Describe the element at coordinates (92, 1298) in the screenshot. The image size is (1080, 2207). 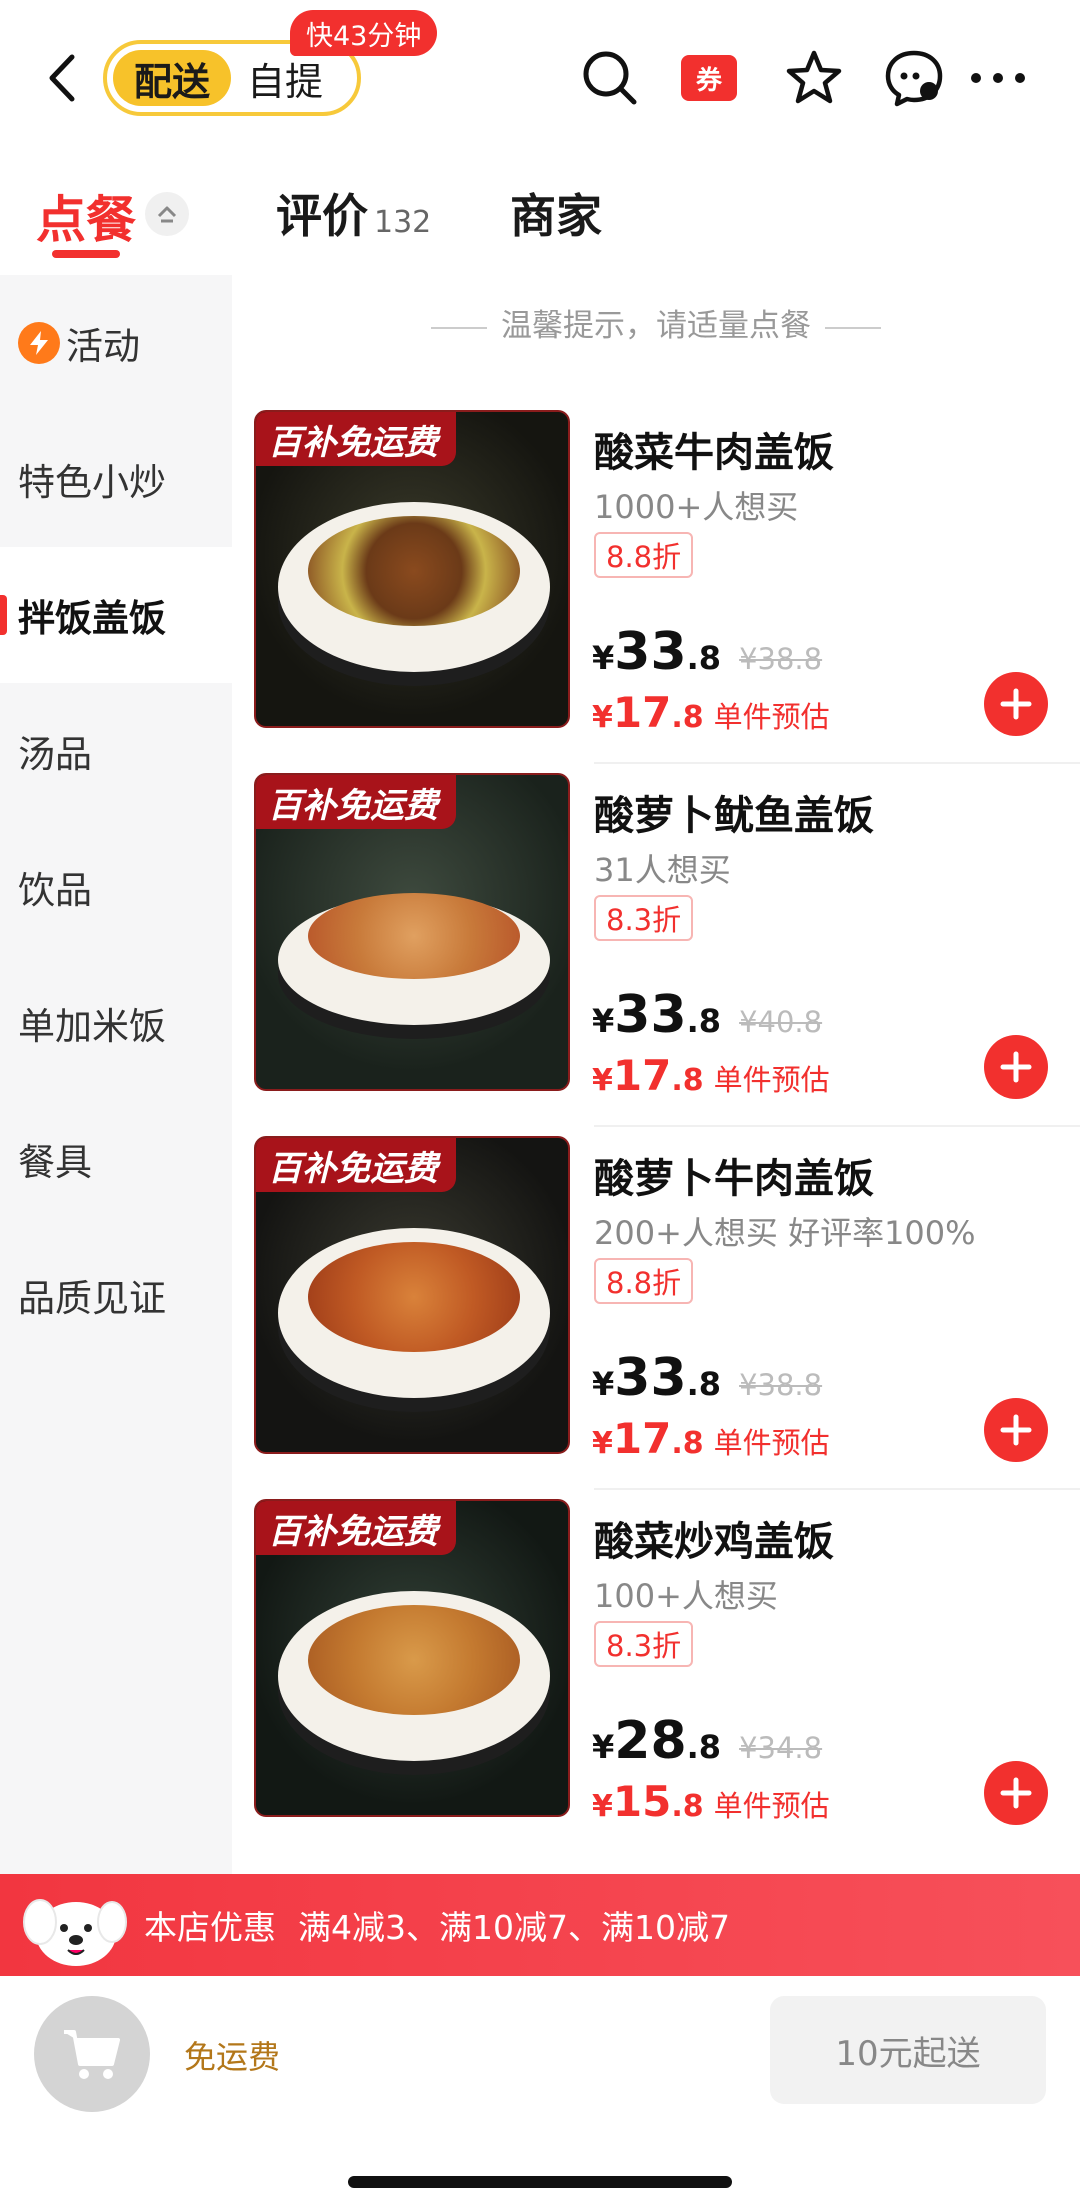
I see `sidebar-item-label: 品质见证` at that location.